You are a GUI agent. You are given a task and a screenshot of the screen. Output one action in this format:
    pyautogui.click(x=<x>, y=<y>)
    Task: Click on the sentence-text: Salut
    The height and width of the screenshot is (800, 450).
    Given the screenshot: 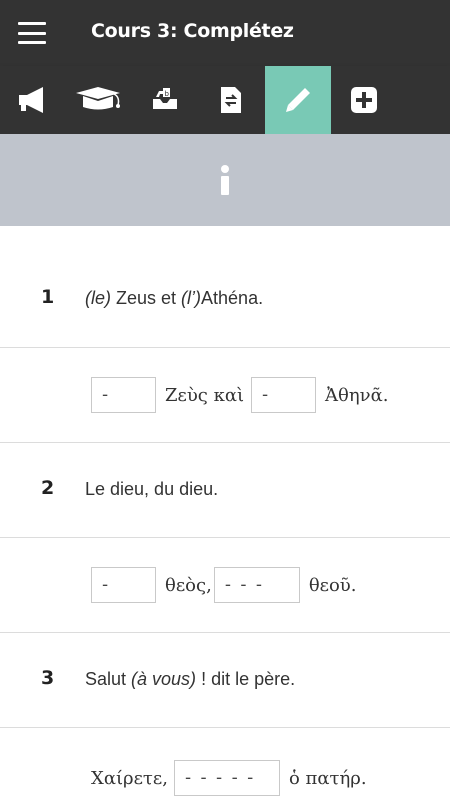 What is the action you would take?
    pyautogui.click(x=108, y=679)
    